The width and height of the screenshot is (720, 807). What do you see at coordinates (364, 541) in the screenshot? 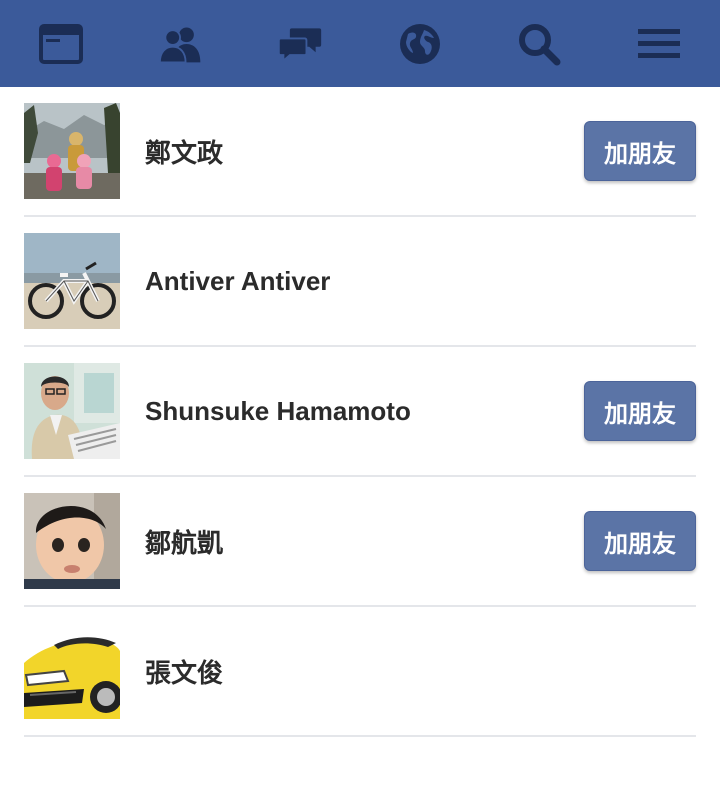
I see `person-name: 鄒航凱` at bounding box center [364, 541].